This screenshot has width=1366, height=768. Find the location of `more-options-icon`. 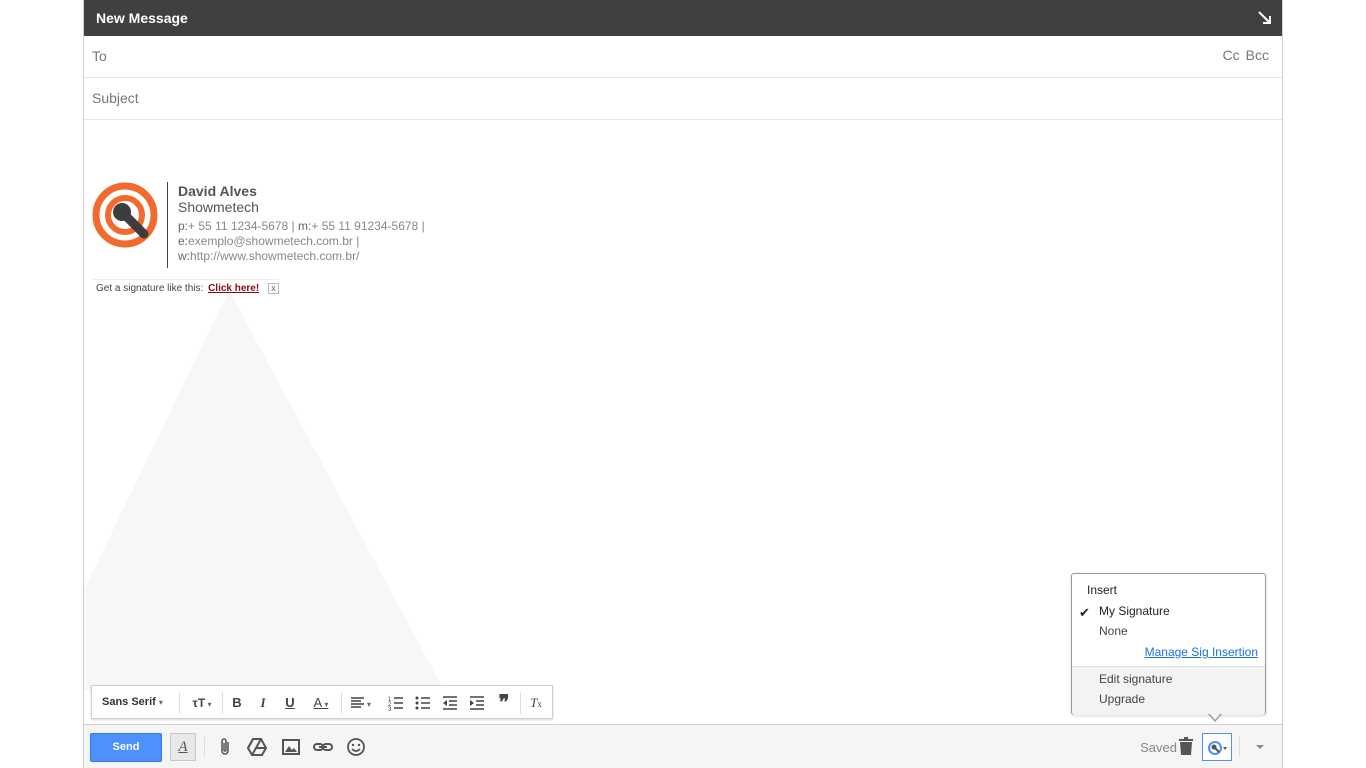

more-options-icon is located at coordinates (1260, 747).